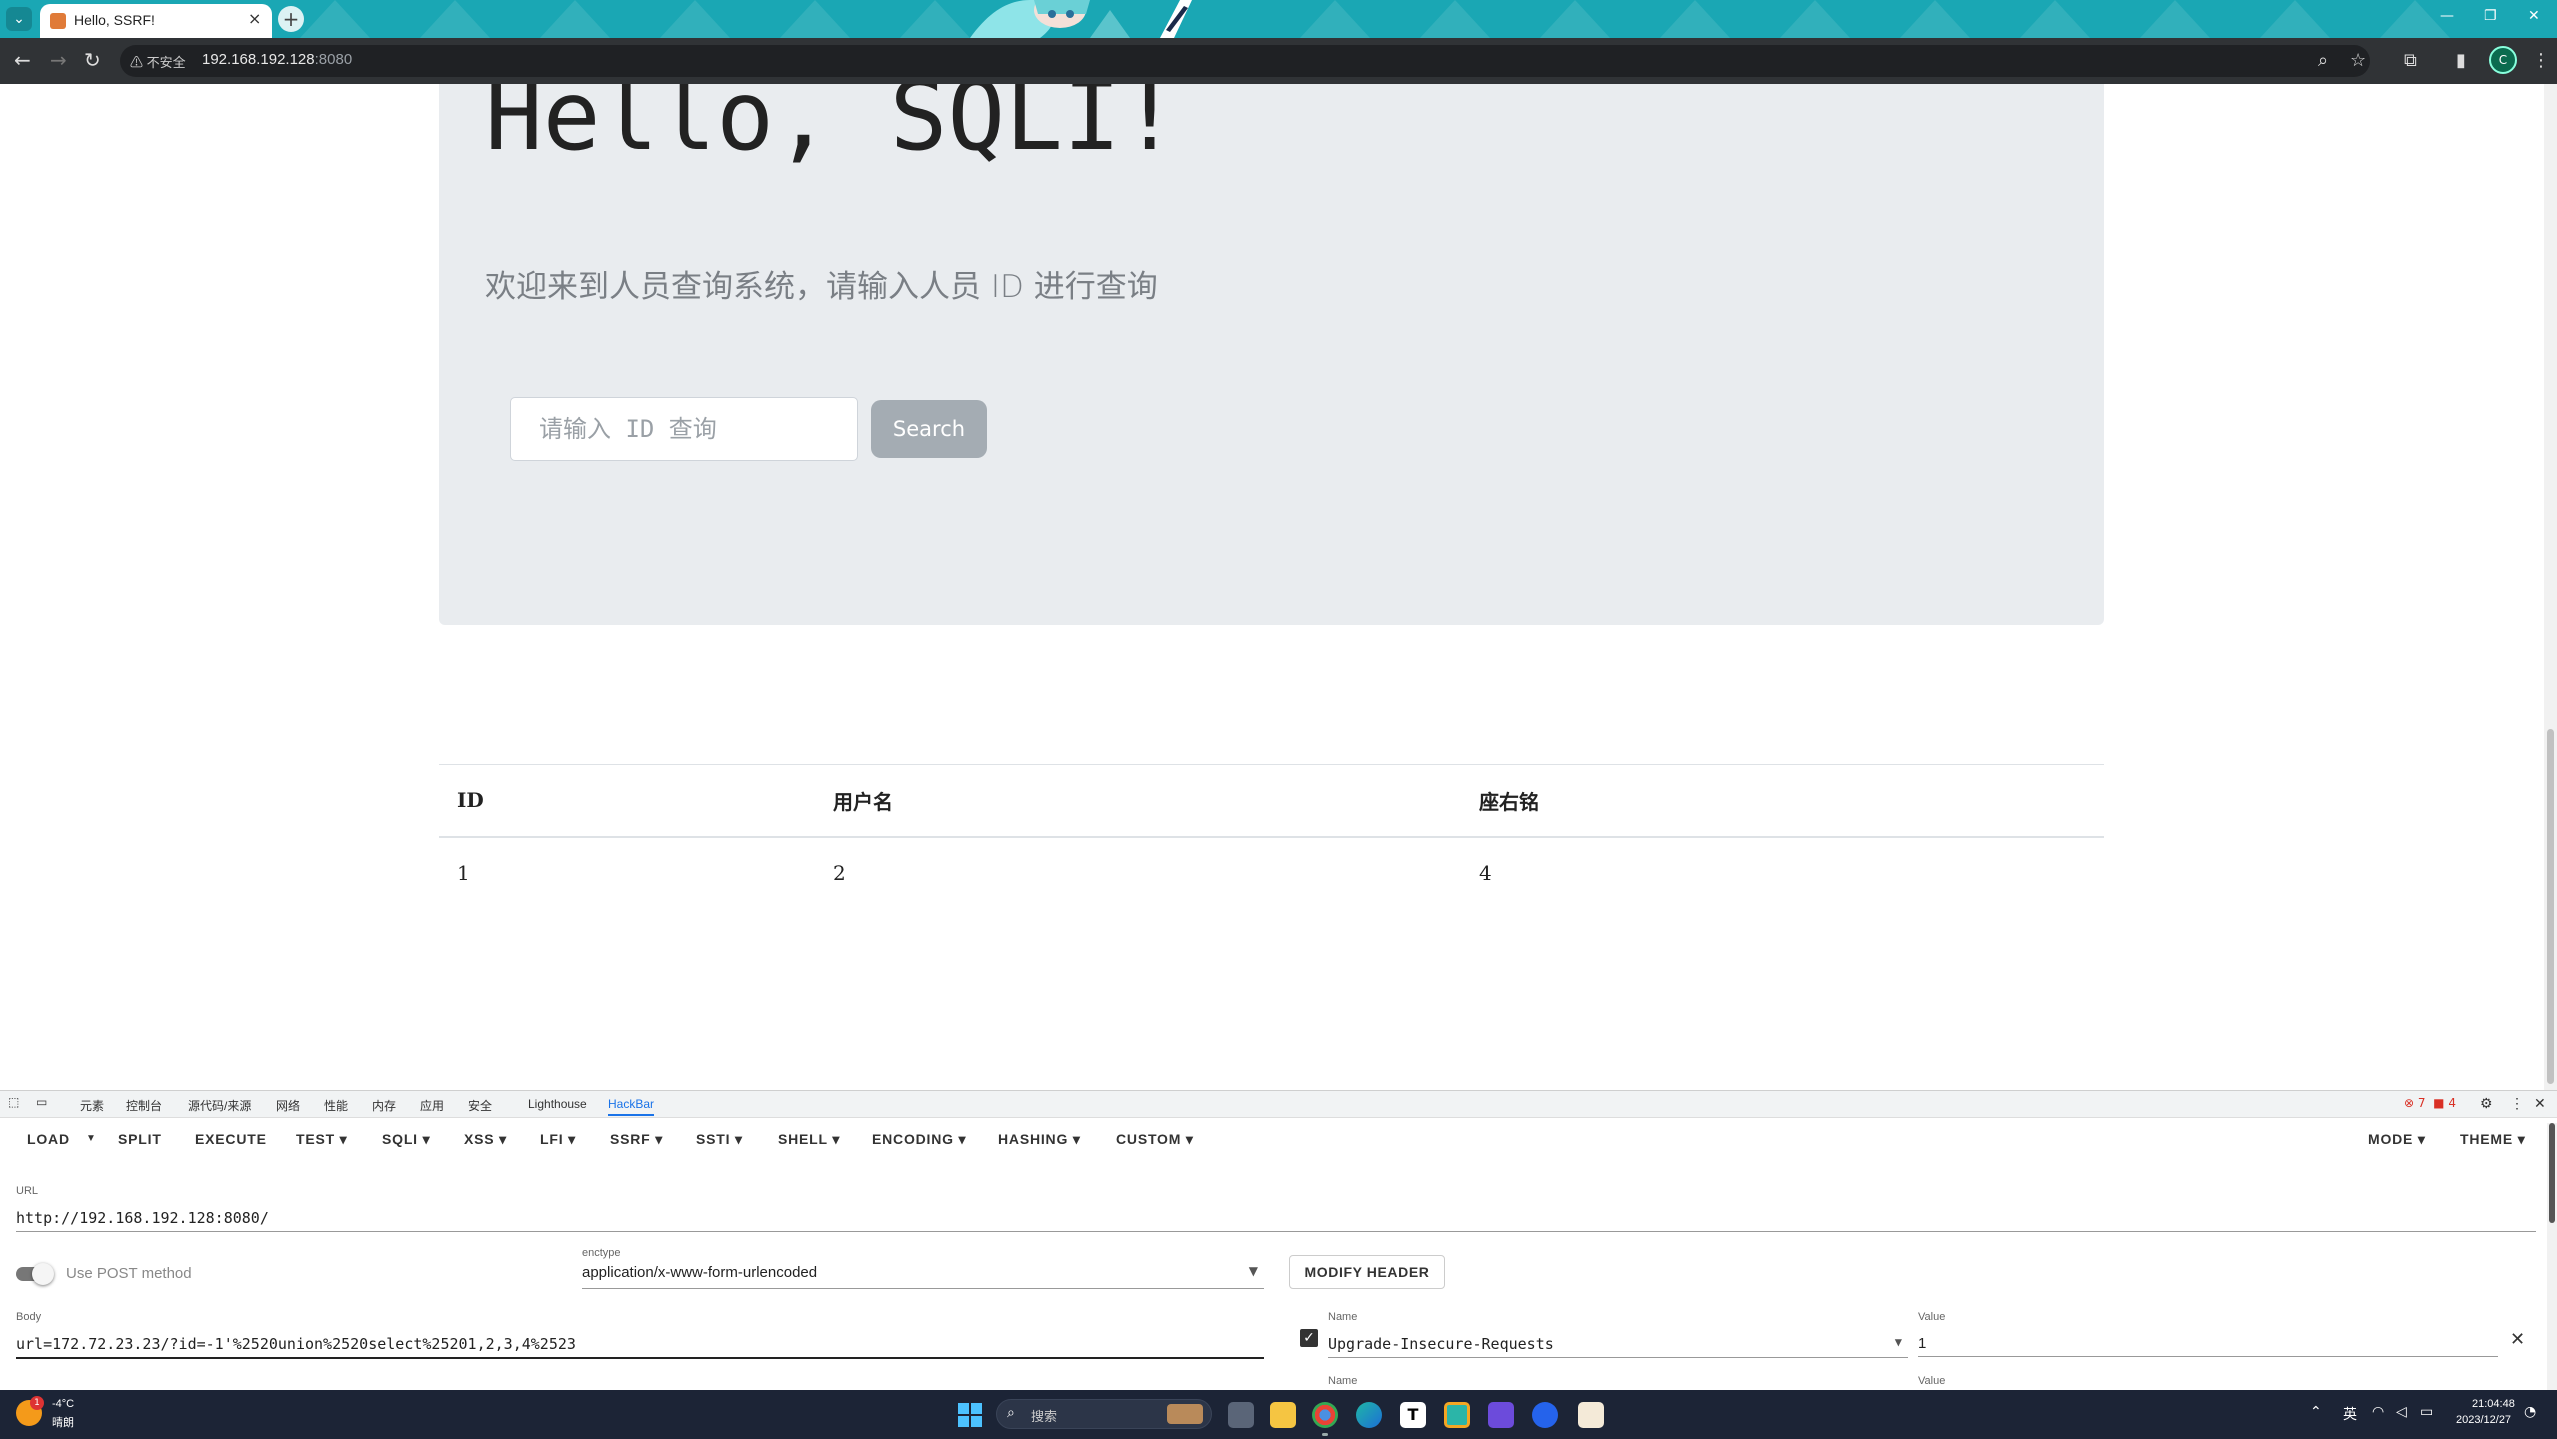  Describe the element at coordinates (2461, 60) in the screenshot. I see `side-panel-icon: ▮` at that location.